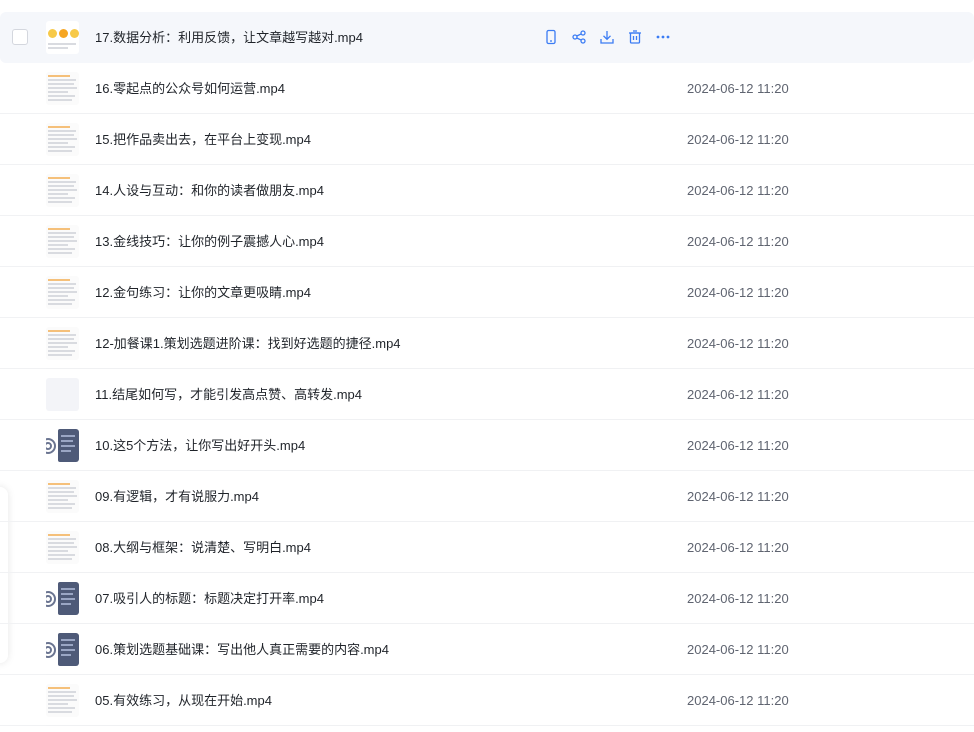 The image size is (974, 732). Describe the element at coordinates (203, 292) in the screenshot. I see `file-name: 12.金句练习：让你的文章更吸睛.mp4` at that location.